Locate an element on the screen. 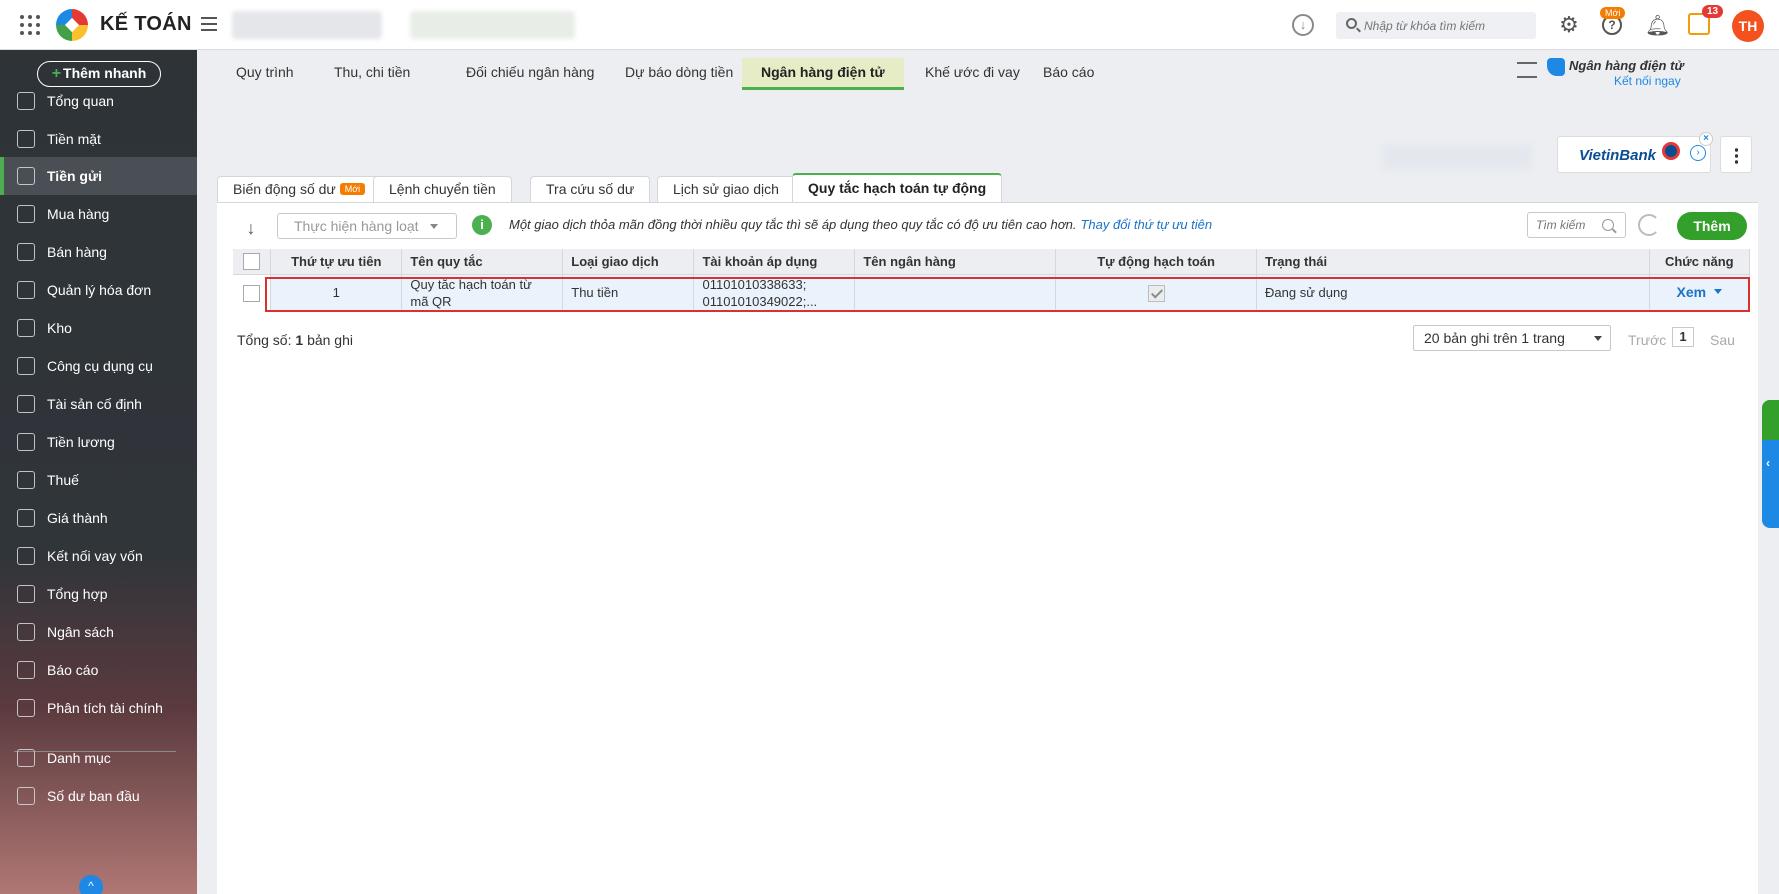  row-select-cell is located at coordinates (252, 292).